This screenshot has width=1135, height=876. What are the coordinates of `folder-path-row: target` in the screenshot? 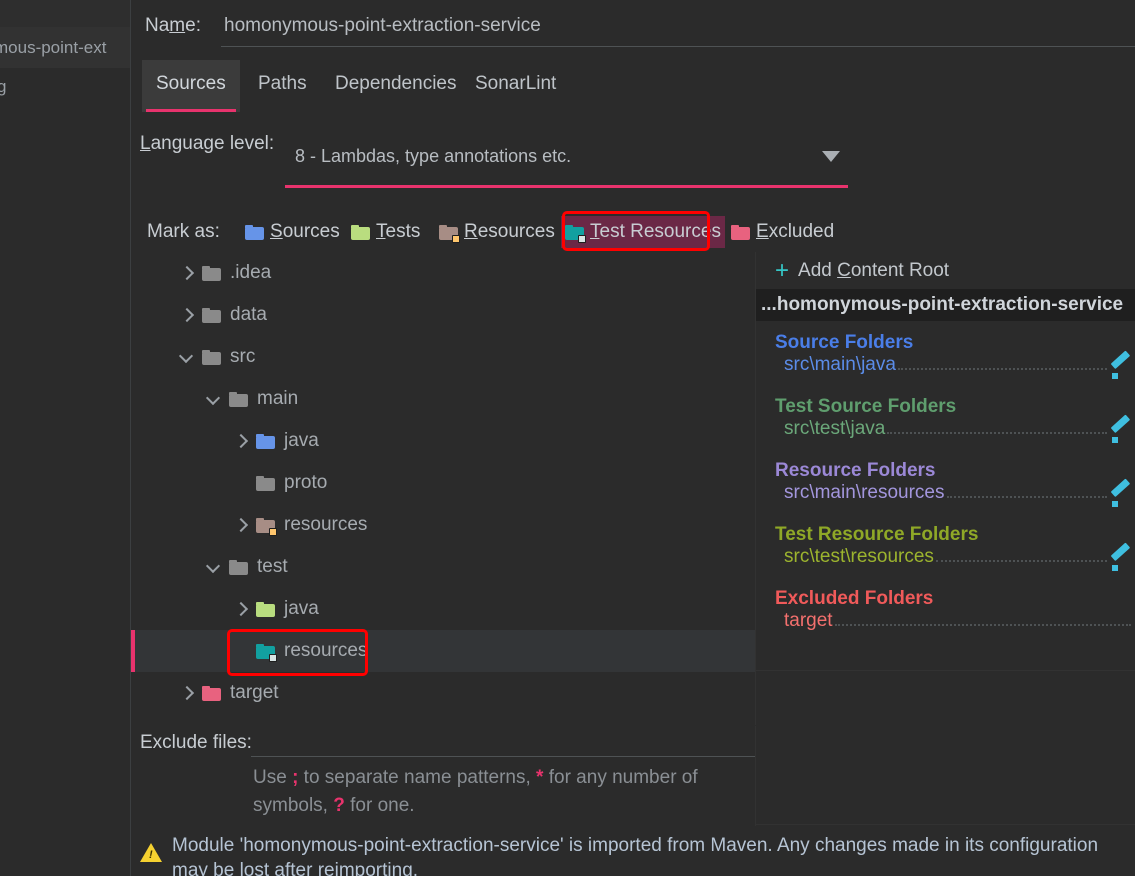 It's located at (945, 625).